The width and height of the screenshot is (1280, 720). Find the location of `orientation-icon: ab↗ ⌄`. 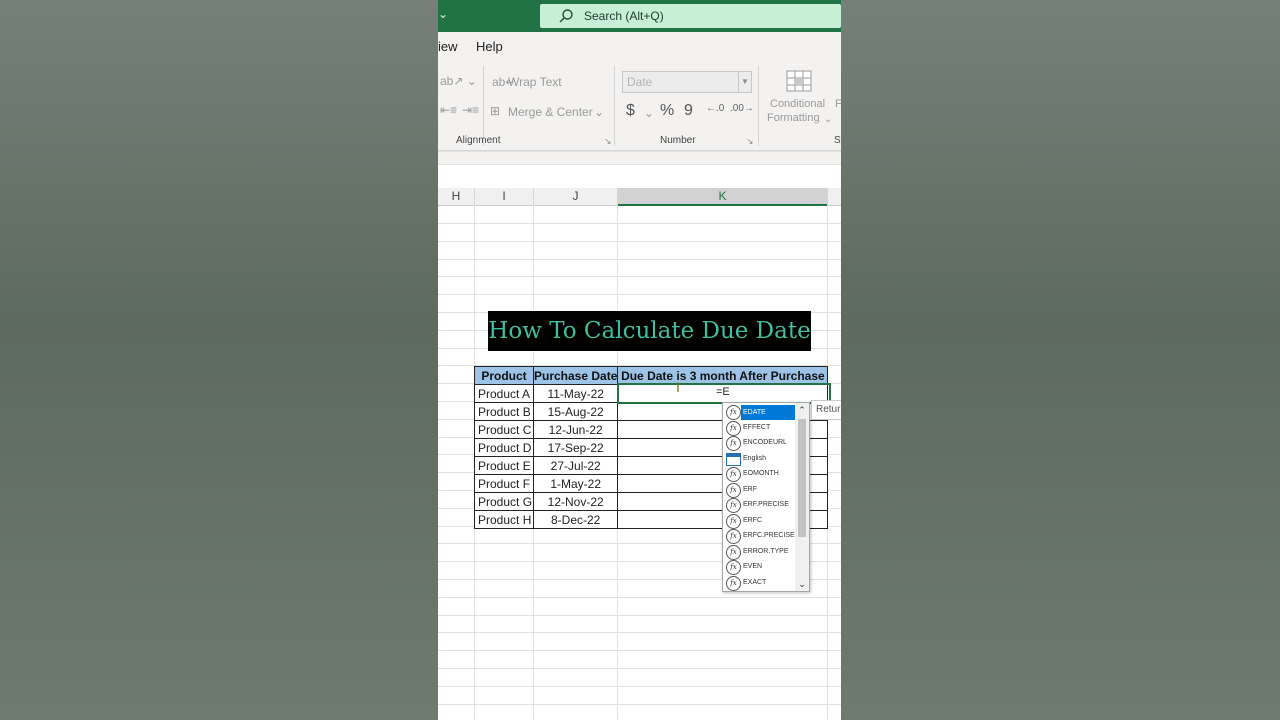

orientation-icon: ab↗ ⌄ is located at coordinates (458, 81).